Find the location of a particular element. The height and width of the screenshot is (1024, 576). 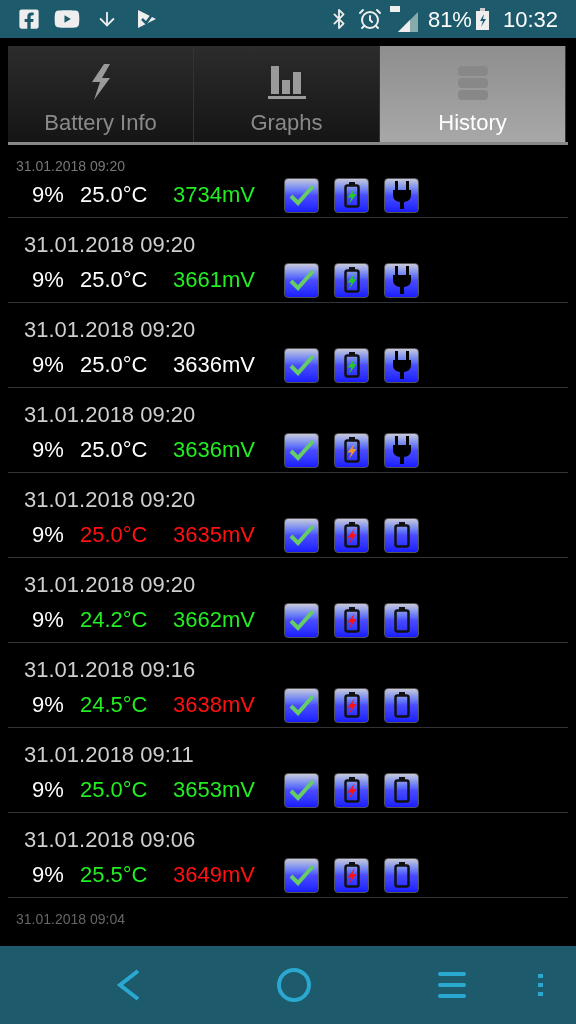

signal-icon is located at coordinates (403, 19).